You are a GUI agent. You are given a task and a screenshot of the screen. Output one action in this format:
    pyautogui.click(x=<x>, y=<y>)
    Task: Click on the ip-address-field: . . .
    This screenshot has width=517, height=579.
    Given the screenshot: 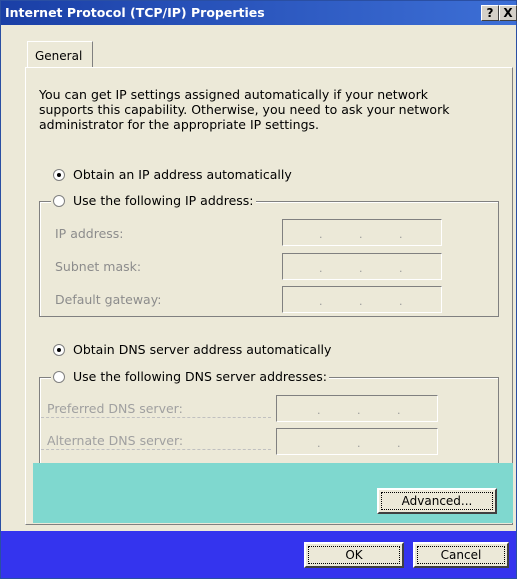 What is the action you would take?
    pyautogui.click(x=362, y=232)
    